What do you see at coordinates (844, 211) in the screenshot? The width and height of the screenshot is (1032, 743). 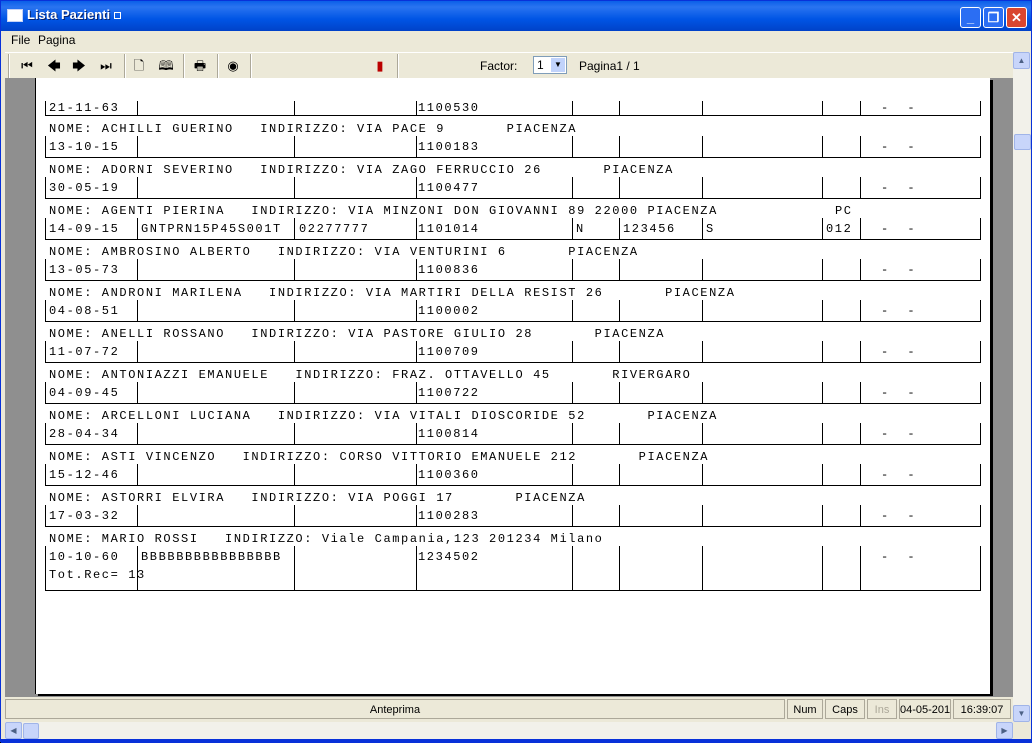 I see `record-prov: PC` at bounding box center [844, 211].